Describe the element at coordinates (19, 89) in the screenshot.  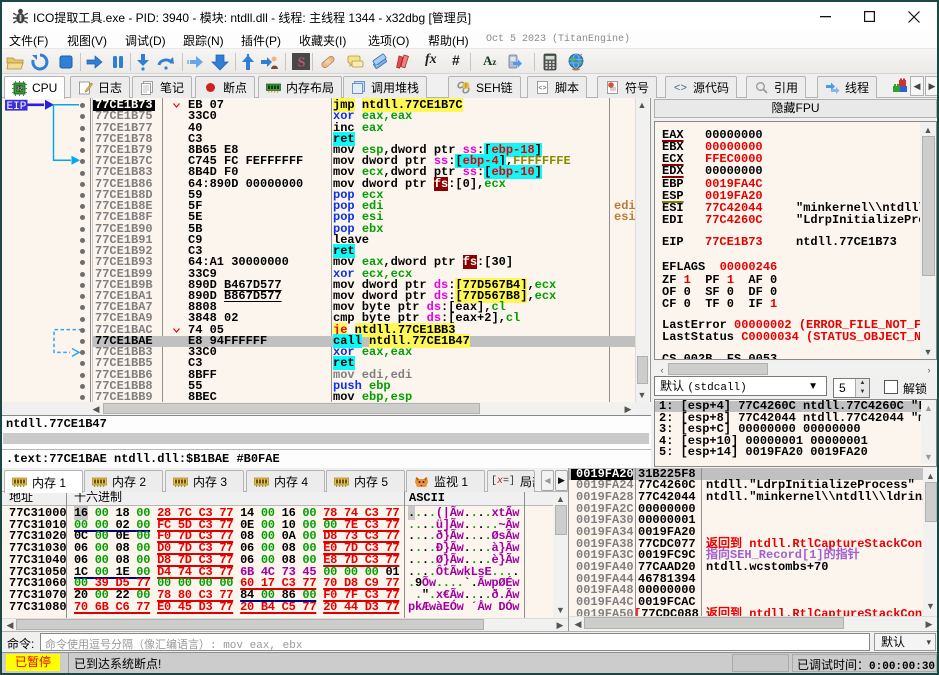
I see `svg-text: 32` at that location.